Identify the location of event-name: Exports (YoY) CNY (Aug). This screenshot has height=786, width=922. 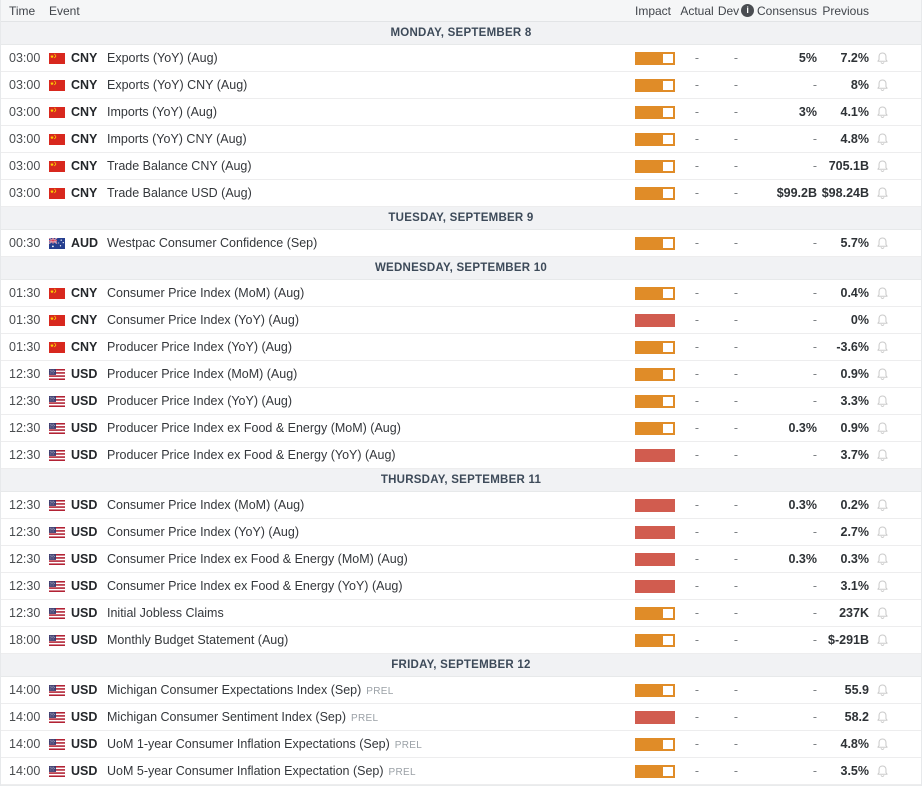
(177, 85).